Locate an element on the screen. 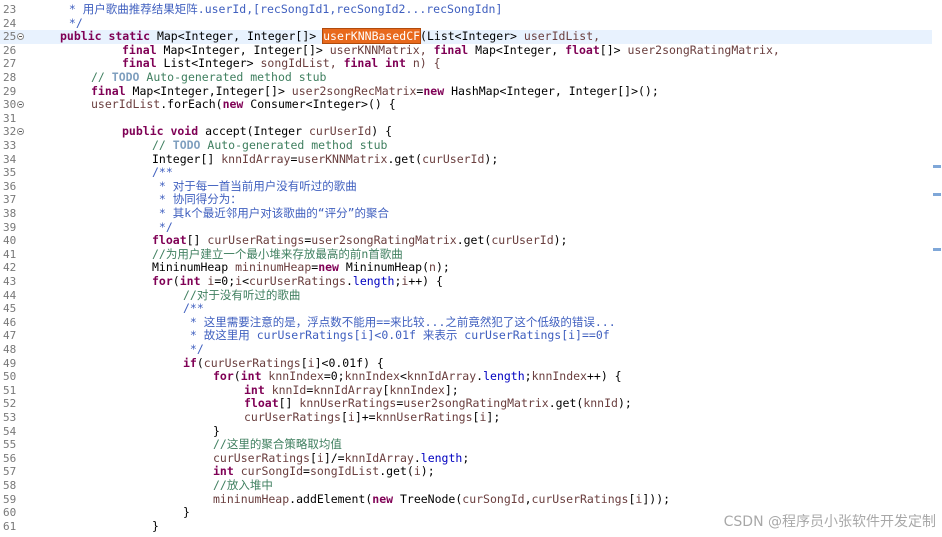 Image resolution: width=942 pixels, height=537 pixels. comment: //这里的聚合策略取均值 is located at coordinates (277, 444).